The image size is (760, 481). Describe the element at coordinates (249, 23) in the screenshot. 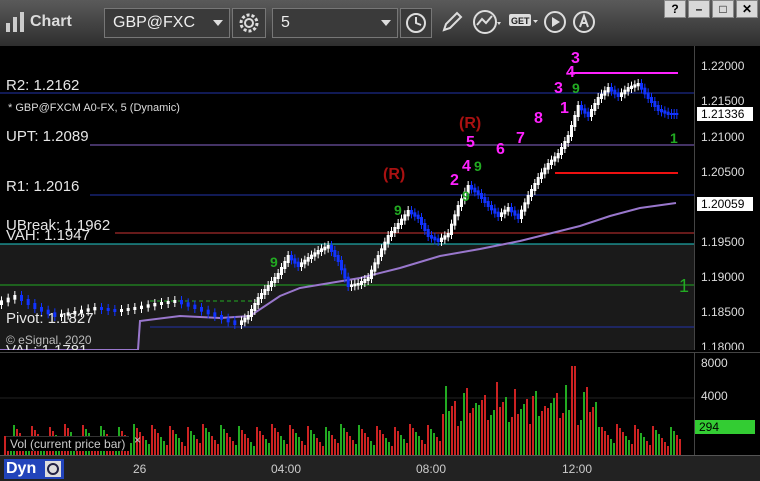

I see `settings-button` at that location.